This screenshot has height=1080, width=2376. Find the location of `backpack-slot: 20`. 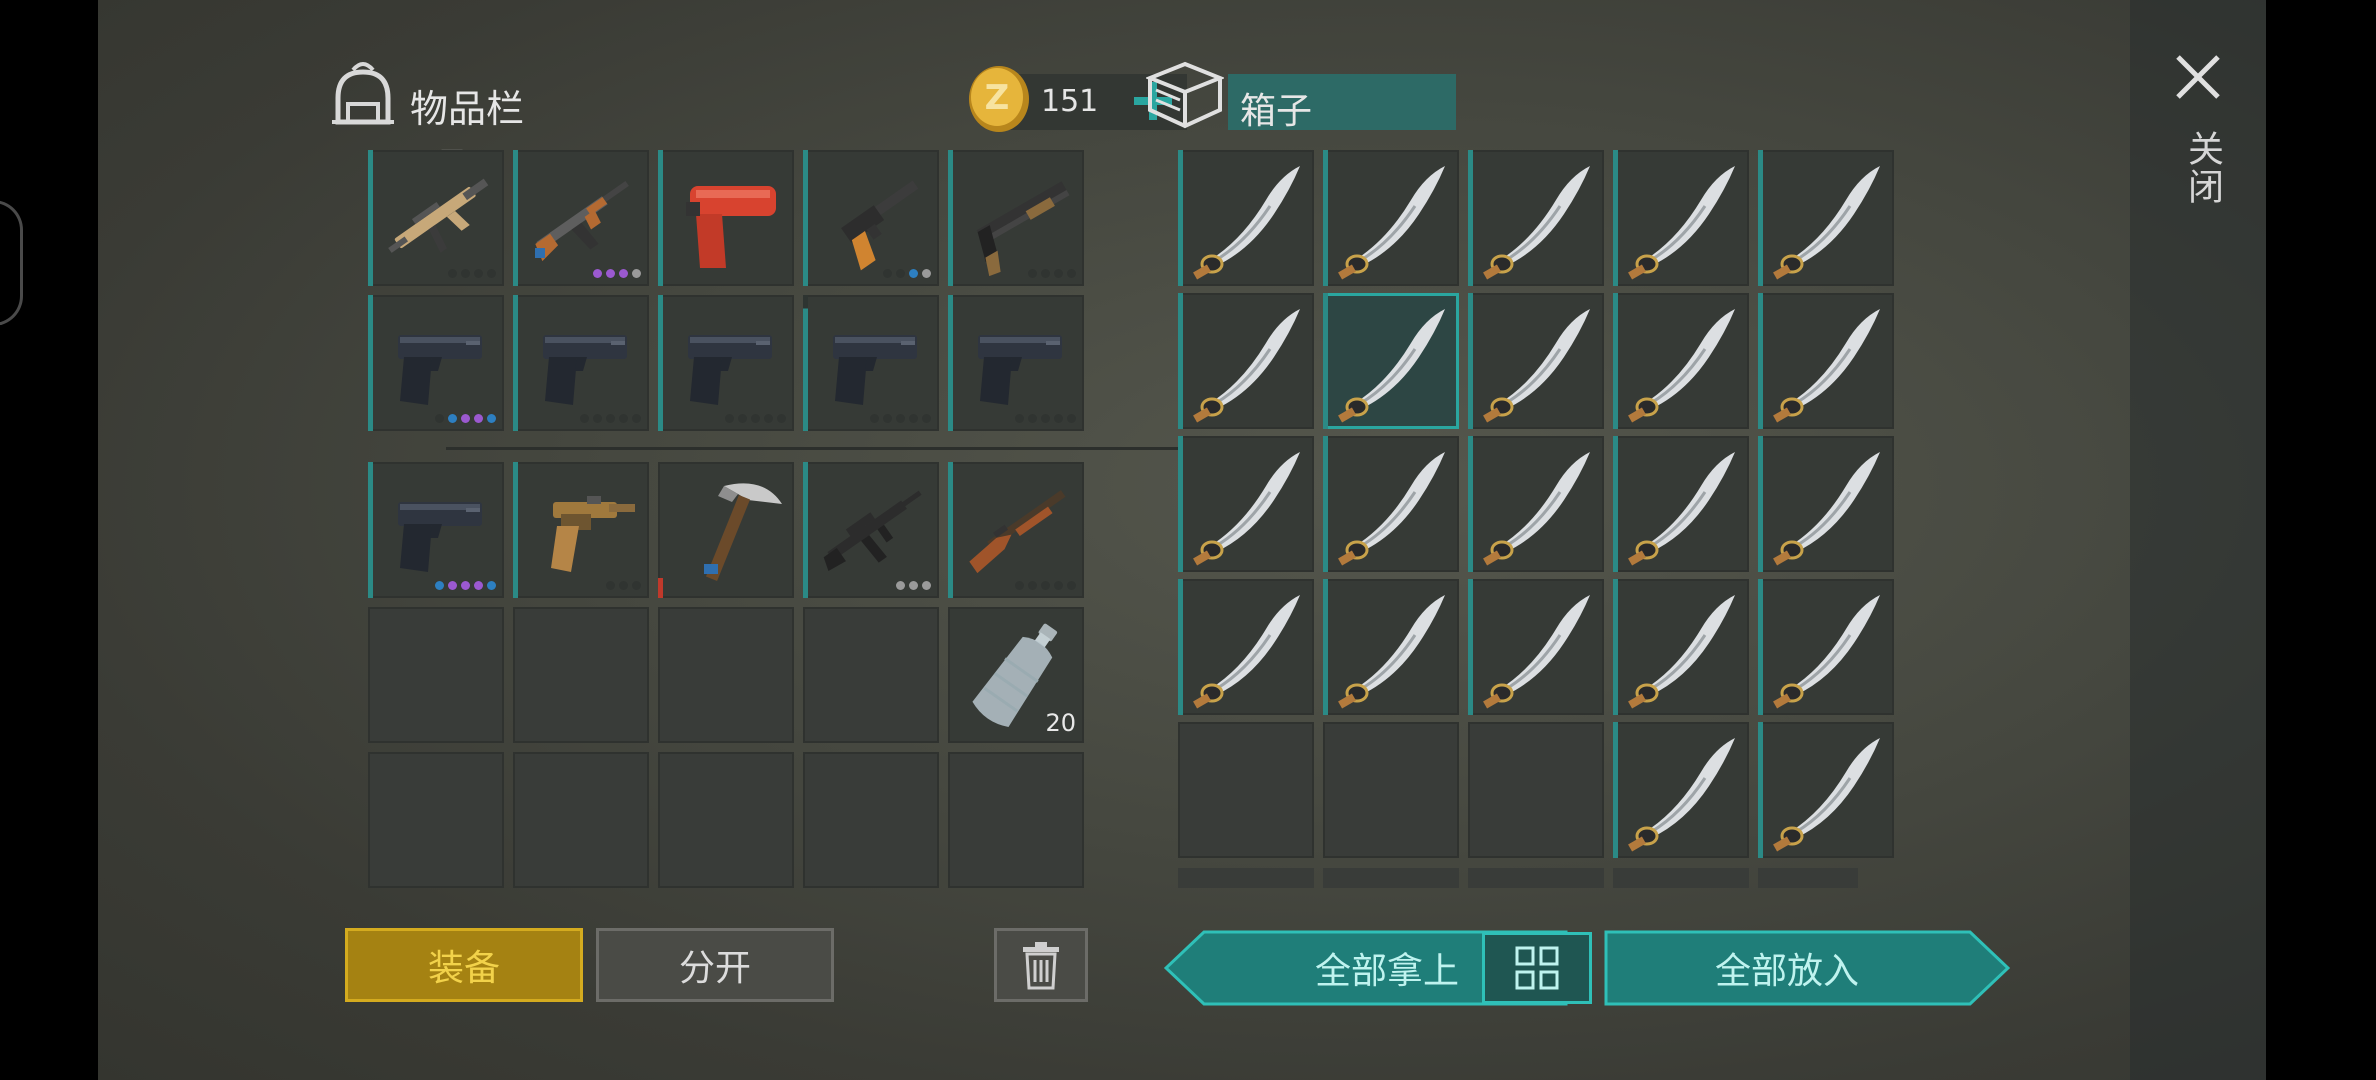

backpack-slot: 20 is located at coordinates (1016, 675).